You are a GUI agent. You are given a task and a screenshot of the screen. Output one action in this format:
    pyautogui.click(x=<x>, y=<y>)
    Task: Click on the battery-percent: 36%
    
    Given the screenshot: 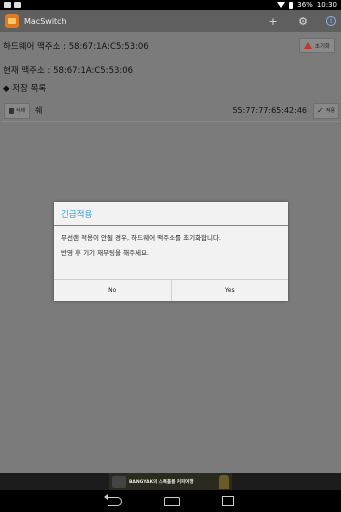 What is the action you would take?
    pyautogui.click(x=305, y=5)
    